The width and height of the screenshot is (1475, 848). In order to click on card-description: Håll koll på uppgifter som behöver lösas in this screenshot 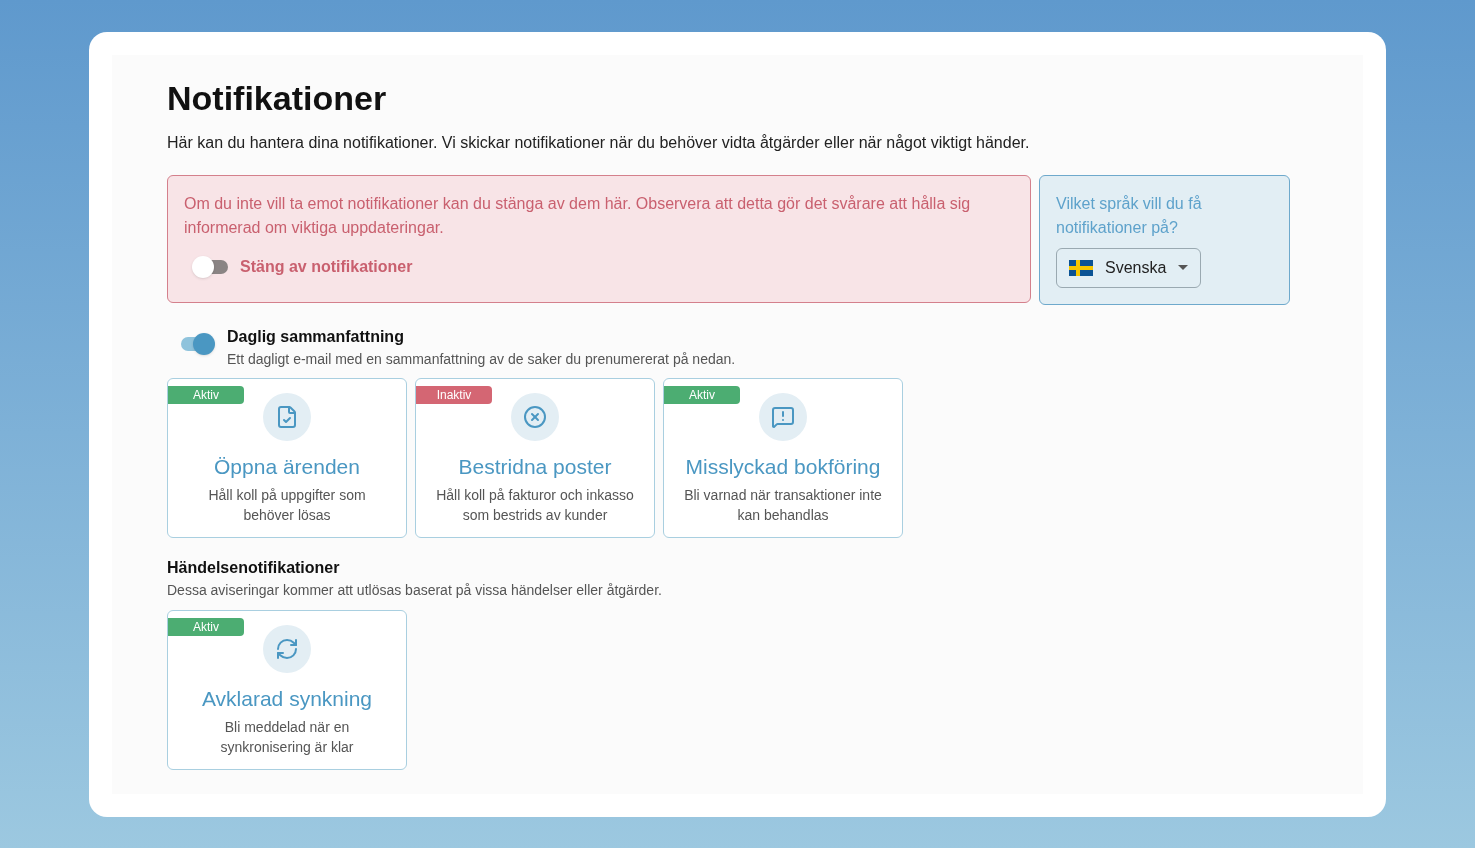, I will do `click(287, 505)`.